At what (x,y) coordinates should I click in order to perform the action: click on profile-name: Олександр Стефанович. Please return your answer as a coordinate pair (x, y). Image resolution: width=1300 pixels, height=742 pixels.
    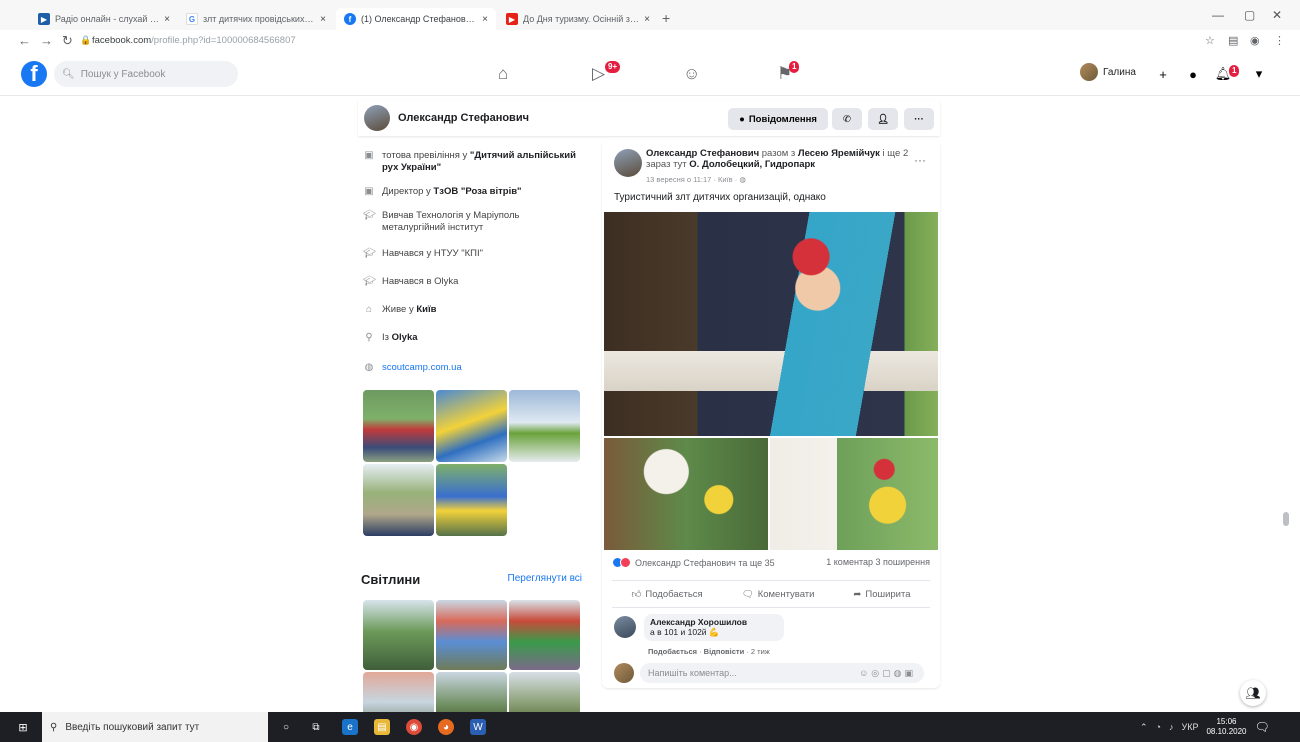
    Looking at the image, I should click on (463, 118).